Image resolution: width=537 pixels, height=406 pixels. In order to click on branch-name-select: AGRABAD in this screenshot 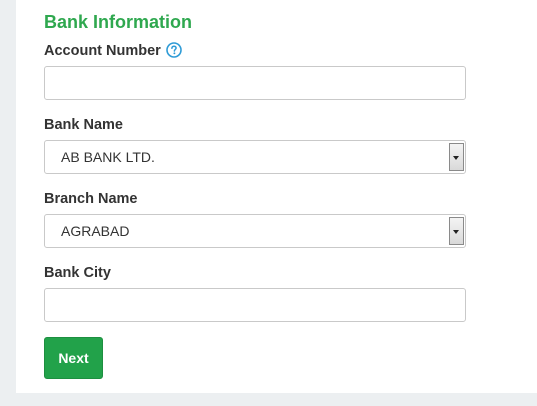, I will do `click(255, 231)`.